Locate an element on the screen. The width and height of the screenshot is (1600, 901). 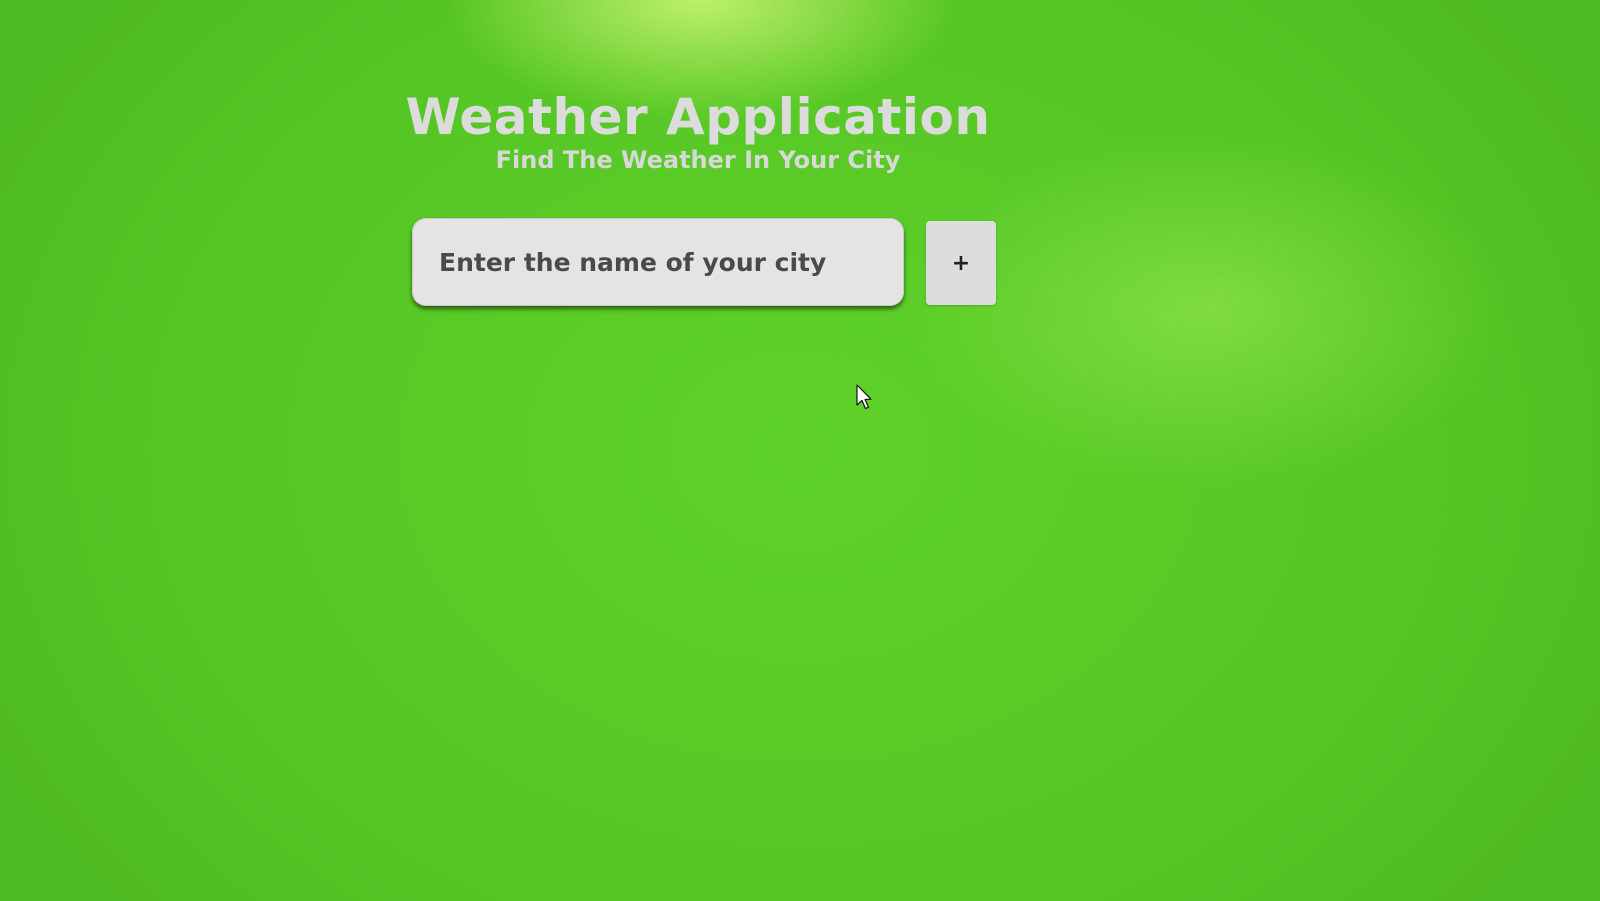
page-subtitle: Find The Weather In Your City is located at coordinates (698, 160).